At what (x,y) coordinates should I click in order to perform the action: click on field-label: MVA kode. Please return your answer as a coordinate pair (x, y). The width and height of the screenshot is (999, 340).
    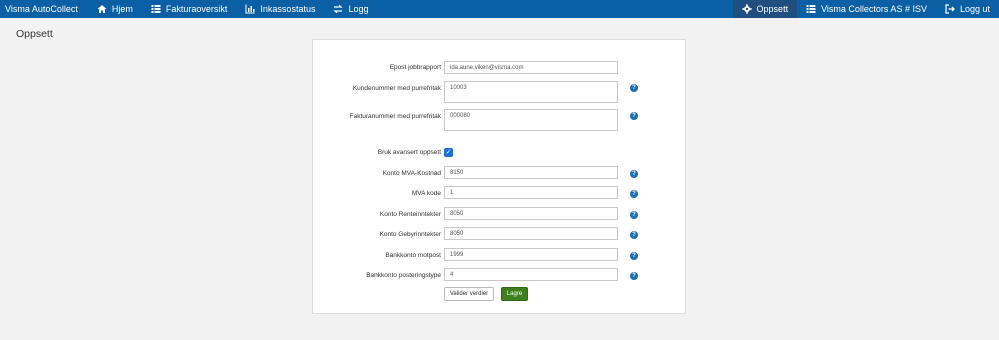
    Looking at the image, I should click on (426, 193).